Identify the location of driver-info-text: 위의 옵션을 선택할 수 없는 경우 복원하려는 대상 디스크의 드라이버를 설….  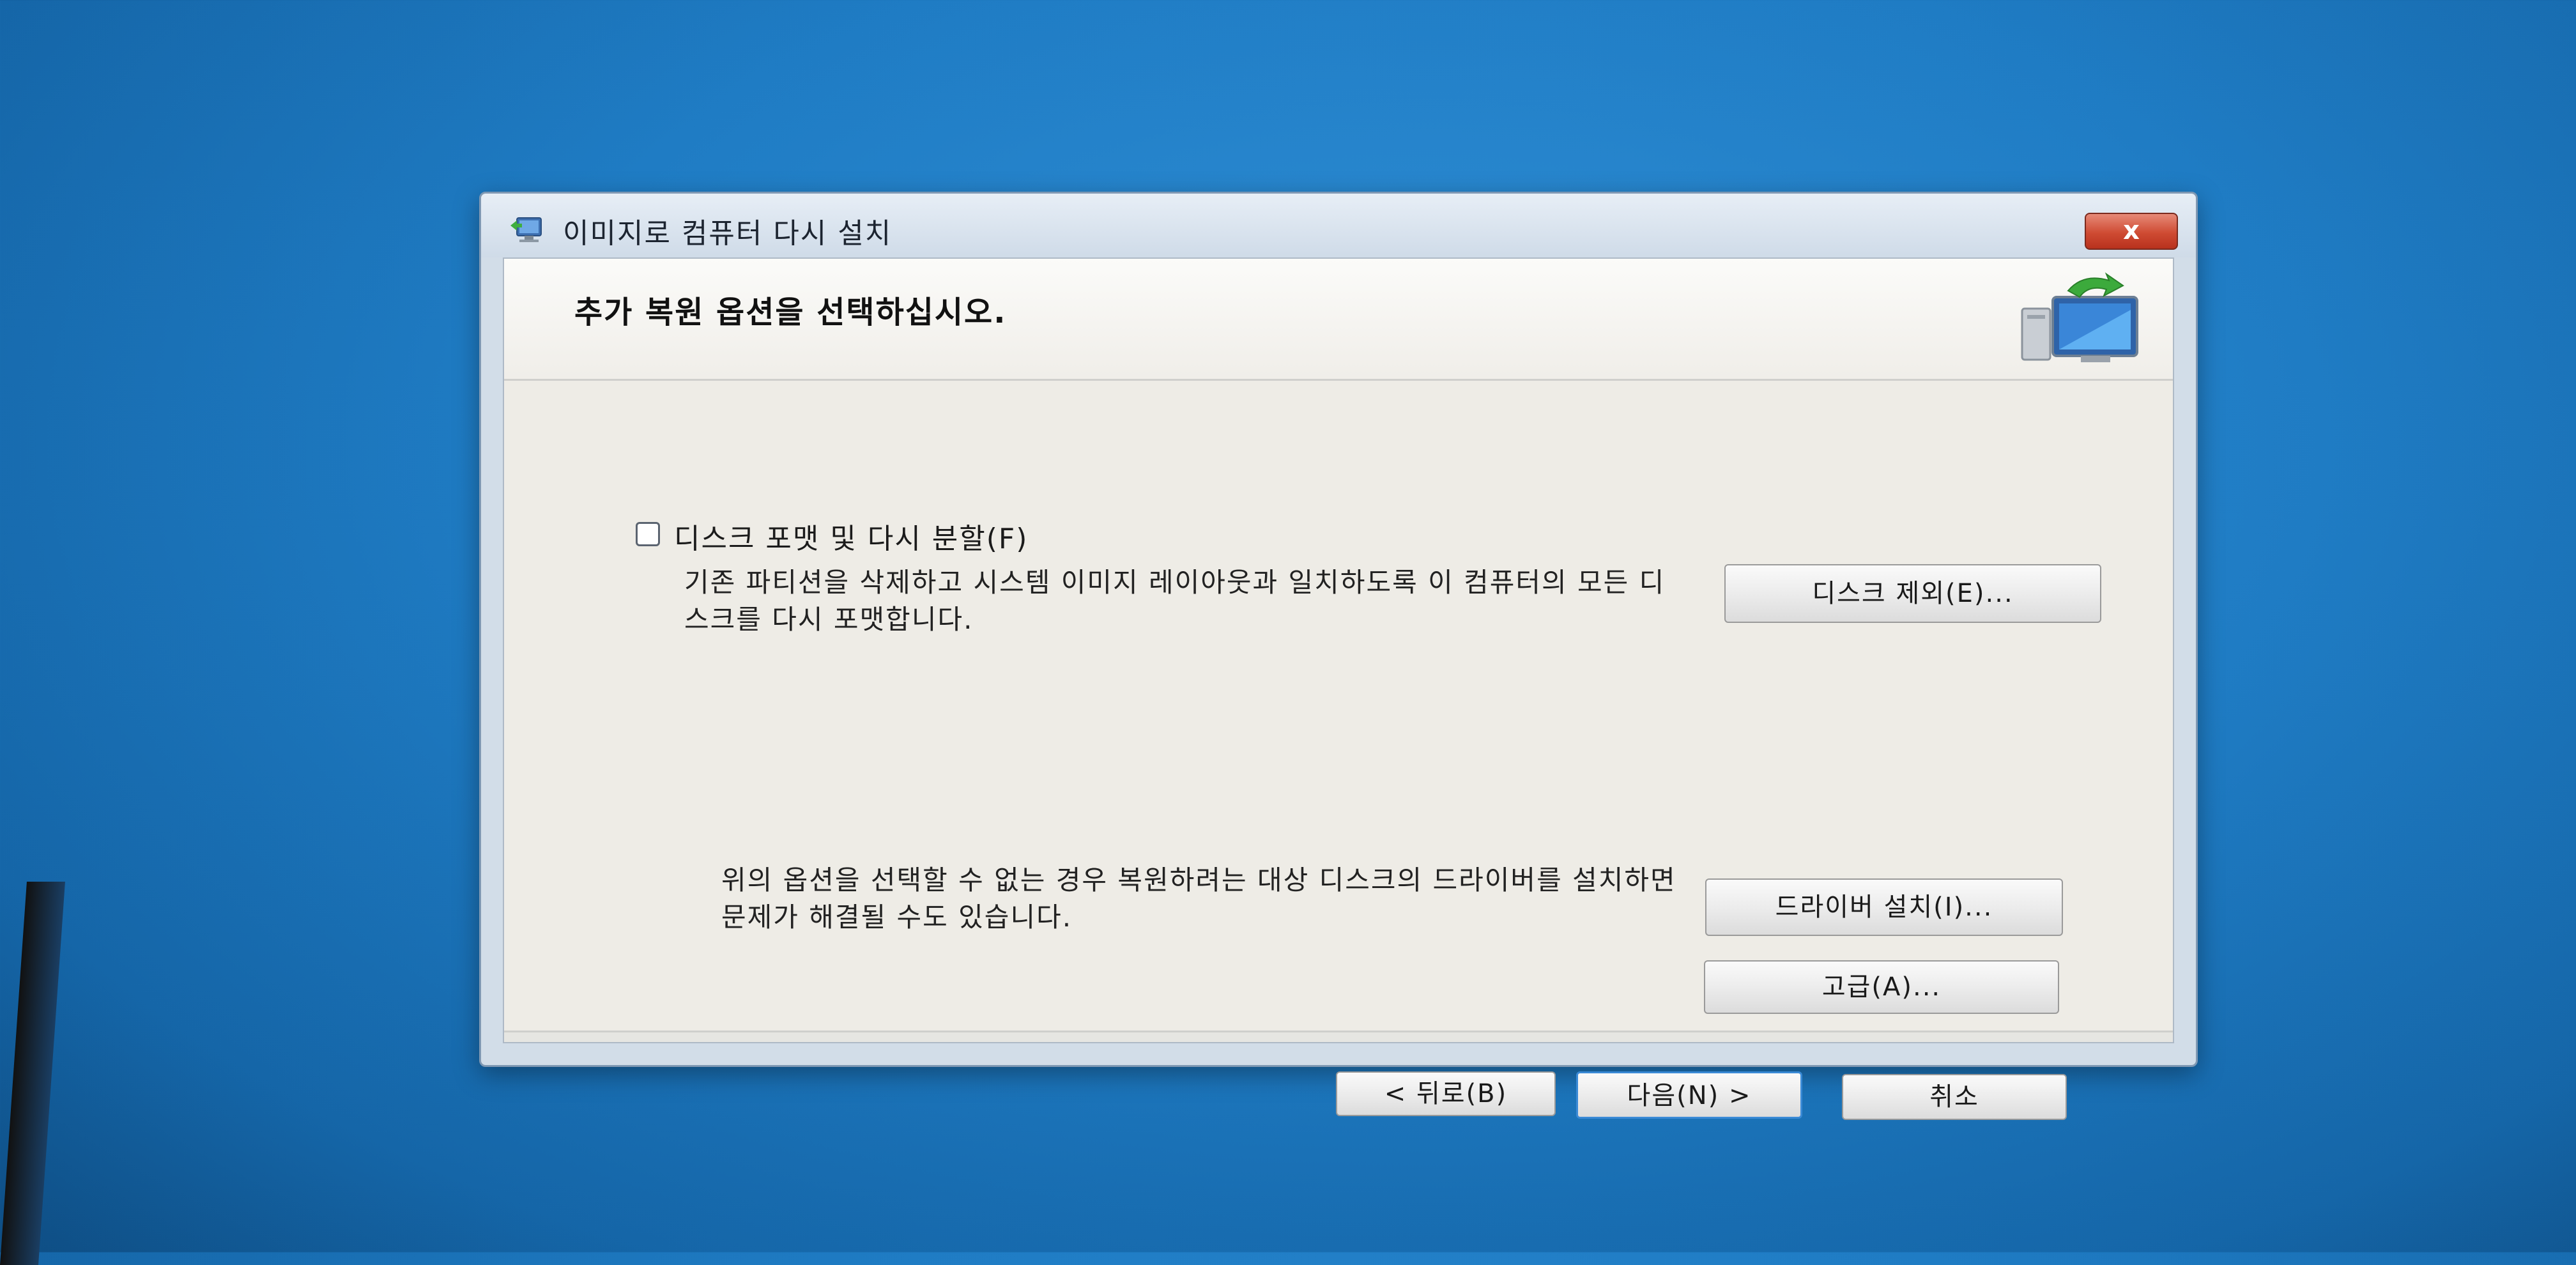
(1198, 898).